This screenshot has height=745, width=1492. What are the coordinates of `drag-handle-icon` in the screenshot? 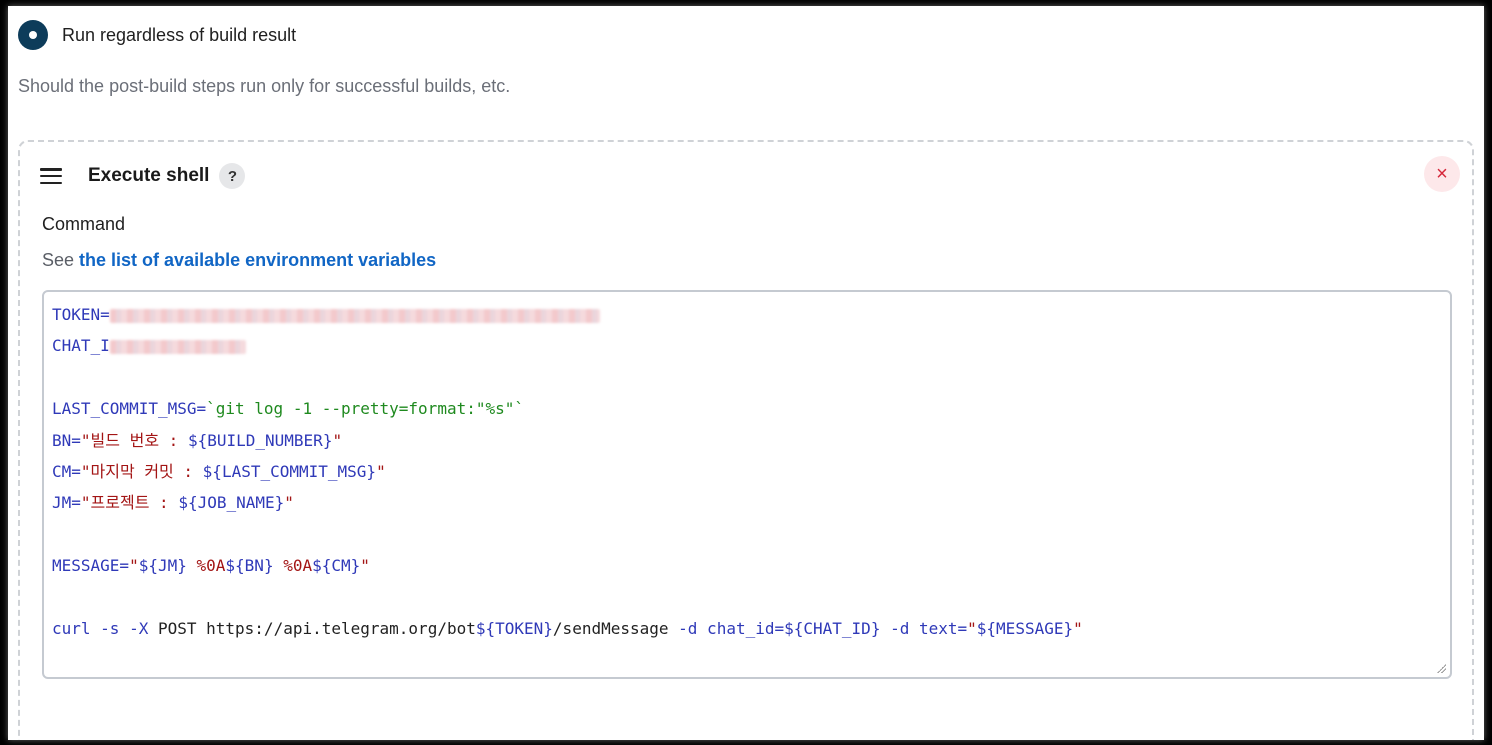 It's located at (51, 176).